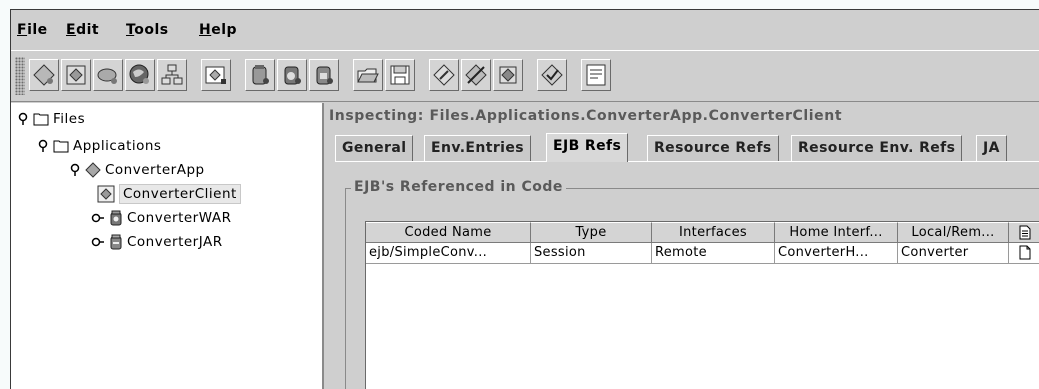  I want to click on new-component-button, so click(76, 75).